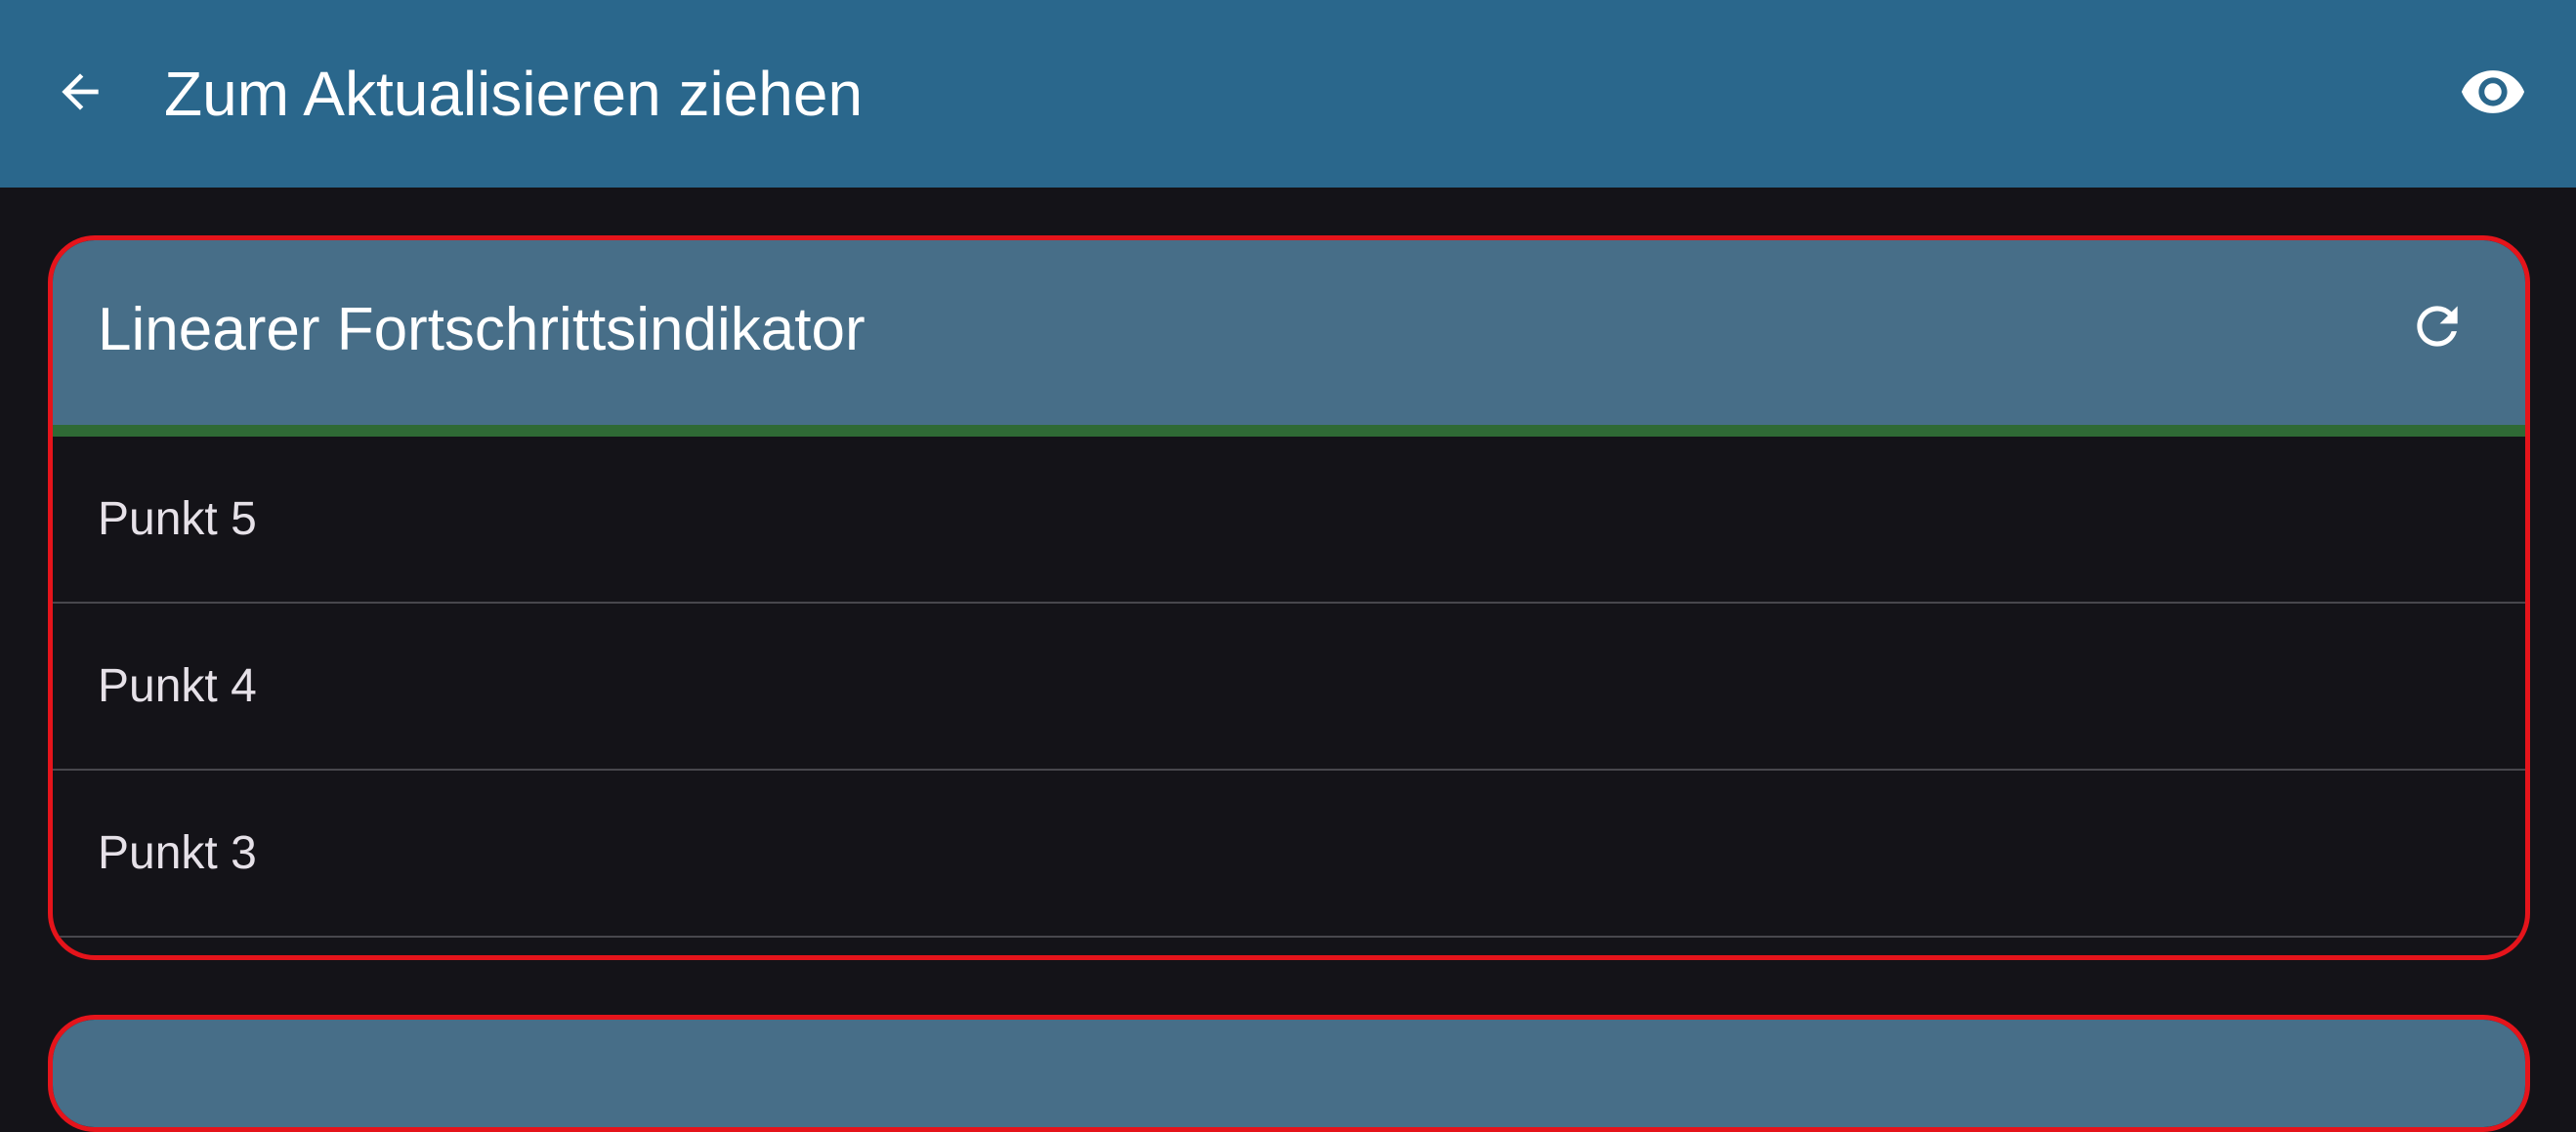 This screenshot has width=2576, height=1132. What do you see at coordinates (177, 853) in the screenshot?
I see `list-item-label: Punkt 3` at bounding box center [177, 853].